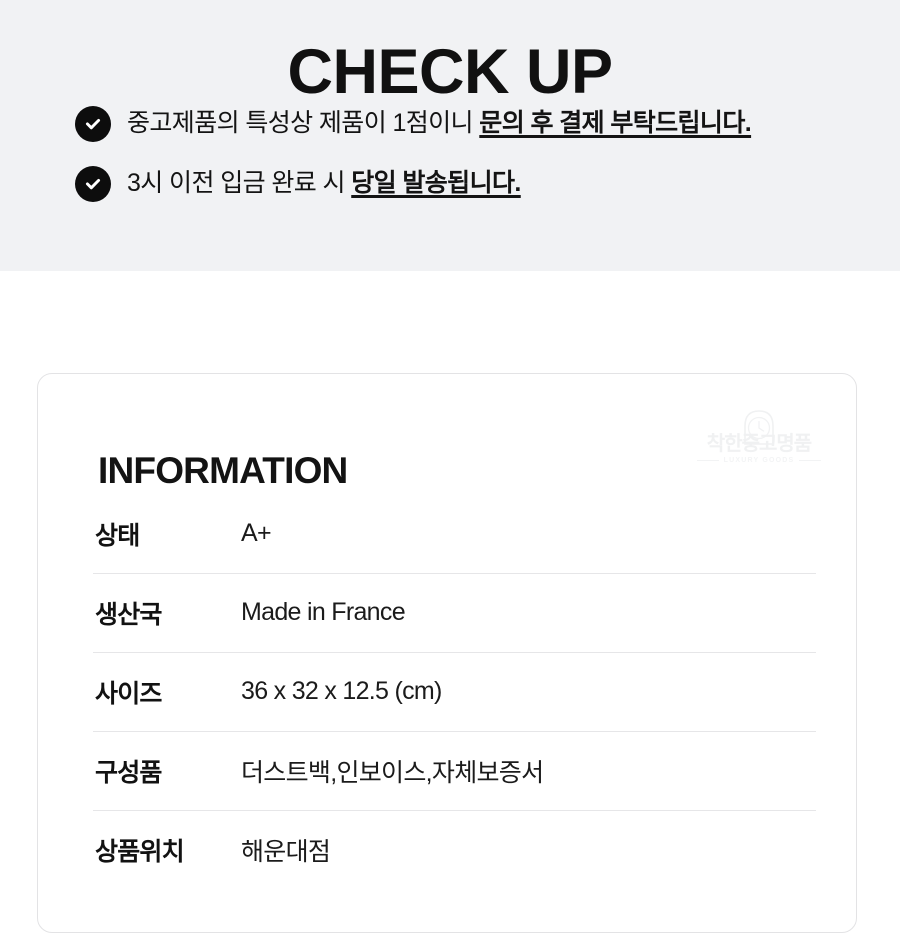 This screenshot has width=900, height=933. I want to click on checkup-item-plain-text: 3시 이전 입금 완료 시, so click(239, 183).